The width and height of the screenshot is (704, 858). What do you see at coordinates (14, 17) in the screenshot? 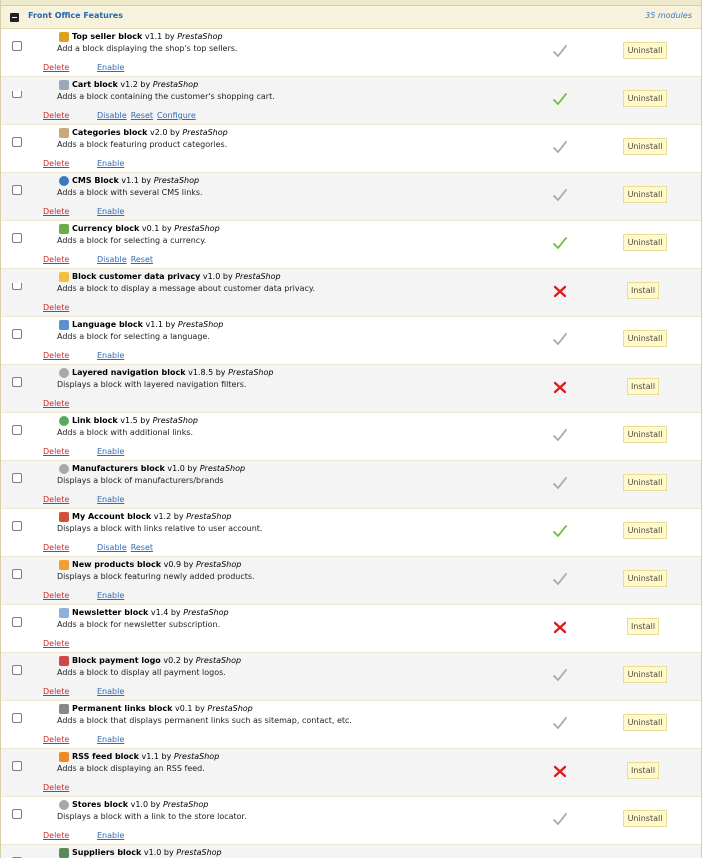
I see `collapse-icon` at bounding box center [14, 17].